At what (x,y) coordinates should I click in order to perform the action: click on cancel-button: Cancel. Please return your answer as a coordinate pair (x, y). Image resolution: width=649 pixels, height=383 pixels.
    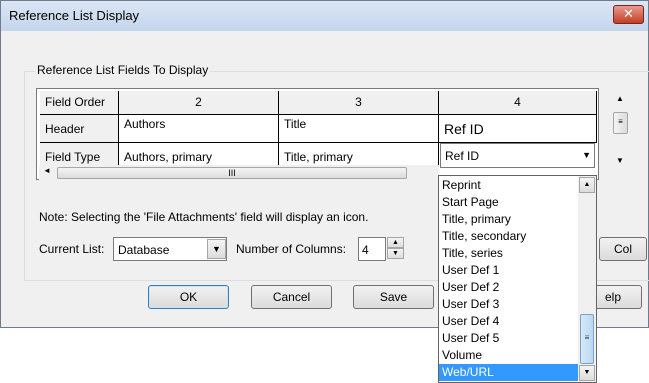
    Looking at the image, I should click on (291, 297).